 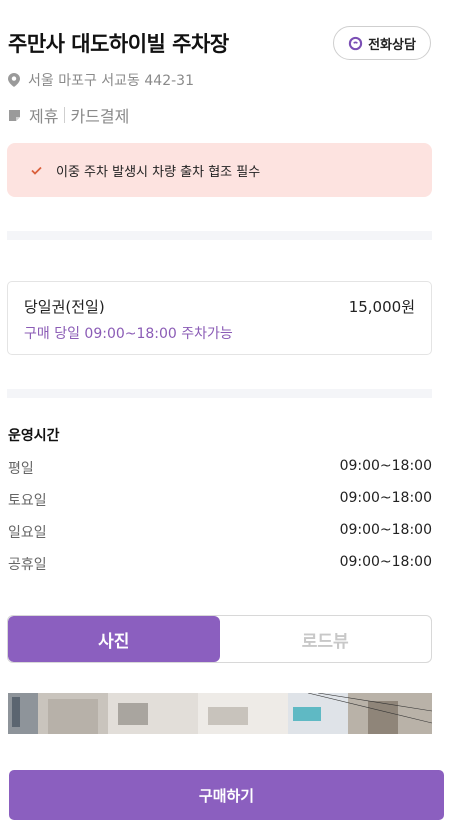 I want to click on page-title: 주만사 대도하이빌 주차장, so click(x=118, y=44).